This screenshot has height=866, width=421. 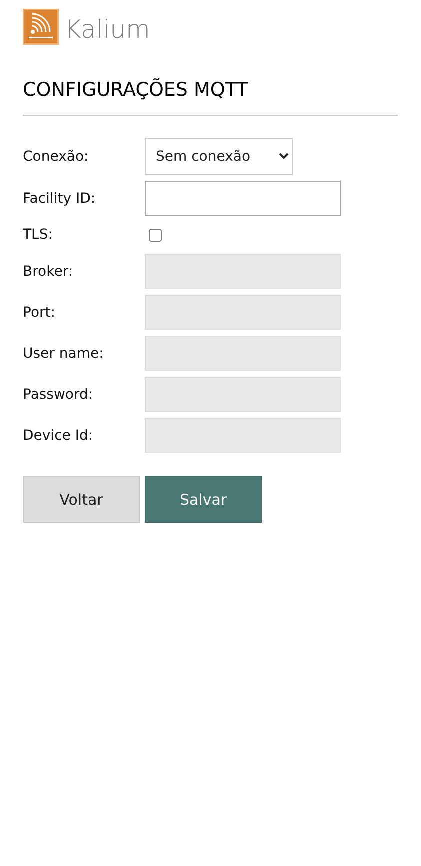 What do you see at coordinates (107, 30) in the screenshot?
I see `brand-name: Kalium` at bounding box center [107, 30].